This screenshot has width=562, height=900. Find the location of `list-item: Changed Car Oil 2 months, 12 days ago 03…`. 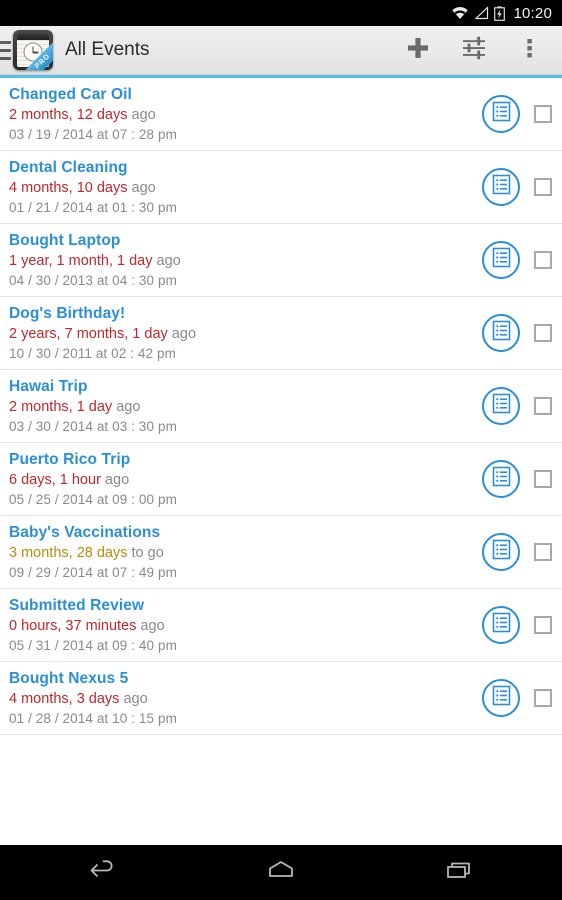

list-item: Changed Car Oil 2 months, 12 days ago 03… is located at coordinates (281, 114).